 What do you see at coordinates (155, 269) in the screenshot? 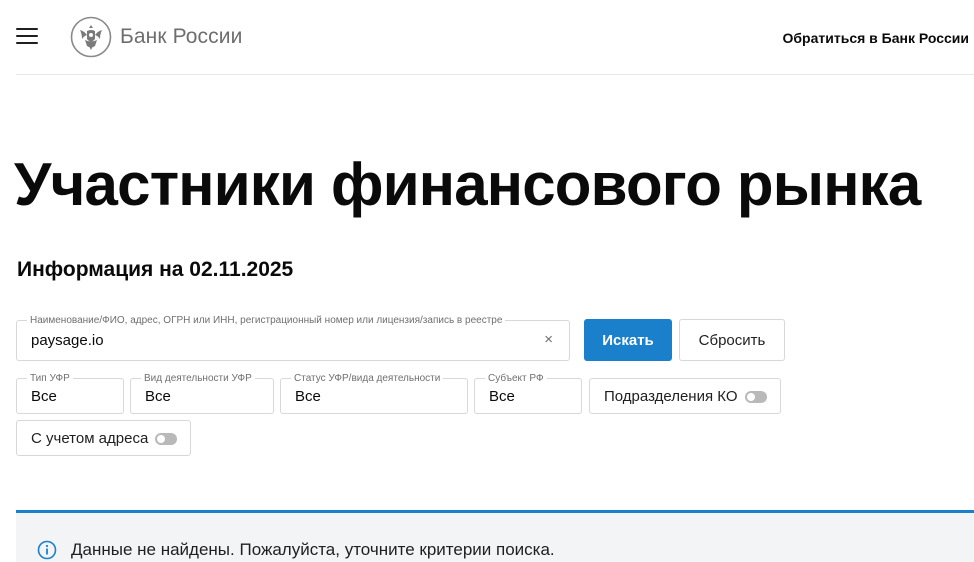
I see `info-date-heading: Информация на 02.11.2025` at bounding box center [155, 269].